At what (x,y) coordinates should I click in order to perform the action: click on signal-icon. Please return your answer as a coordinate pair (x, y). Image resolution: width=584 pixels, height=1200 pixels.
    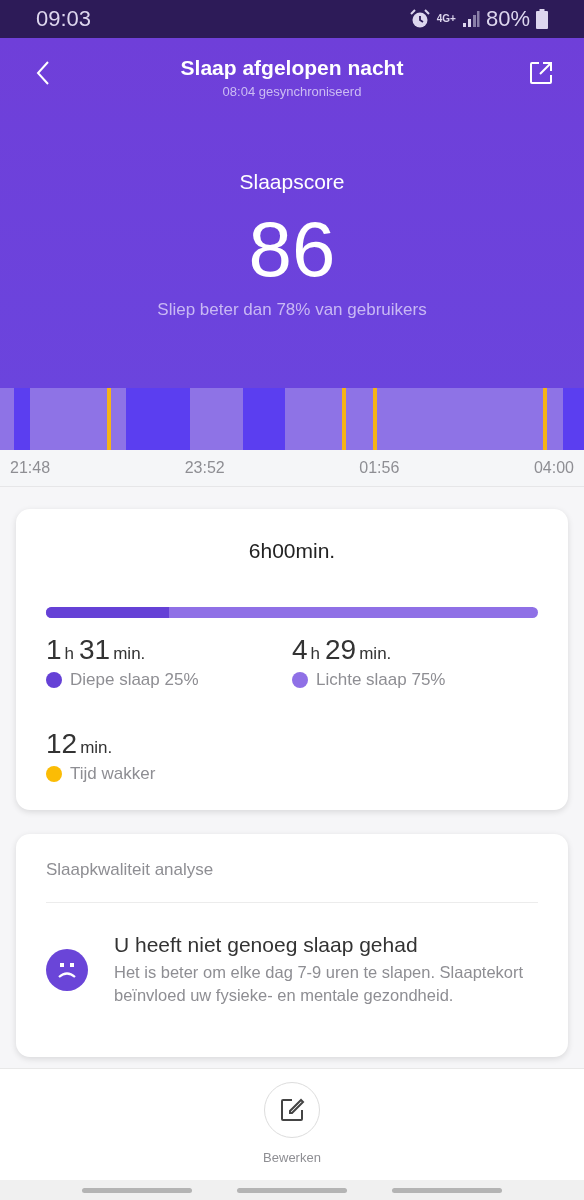
    Looking at the image, I should click on (470, 19).